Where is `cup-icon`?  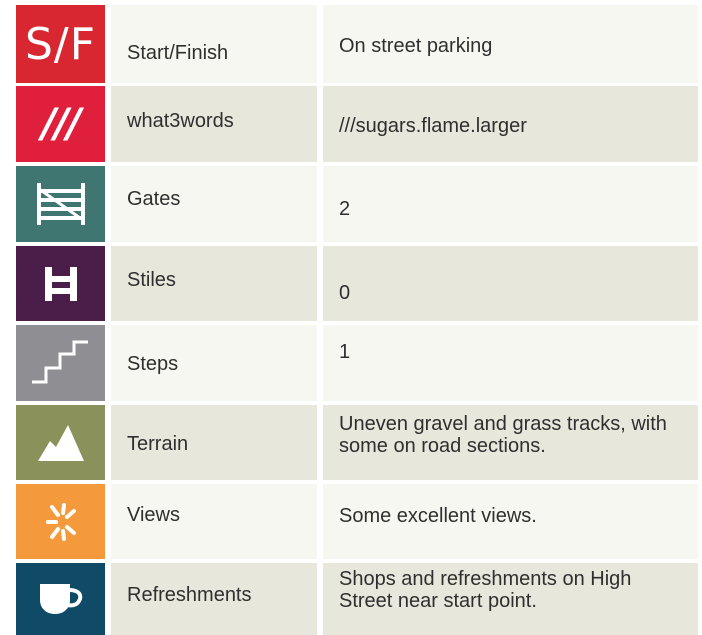 cup-icon is located at coordinates (60, 599).